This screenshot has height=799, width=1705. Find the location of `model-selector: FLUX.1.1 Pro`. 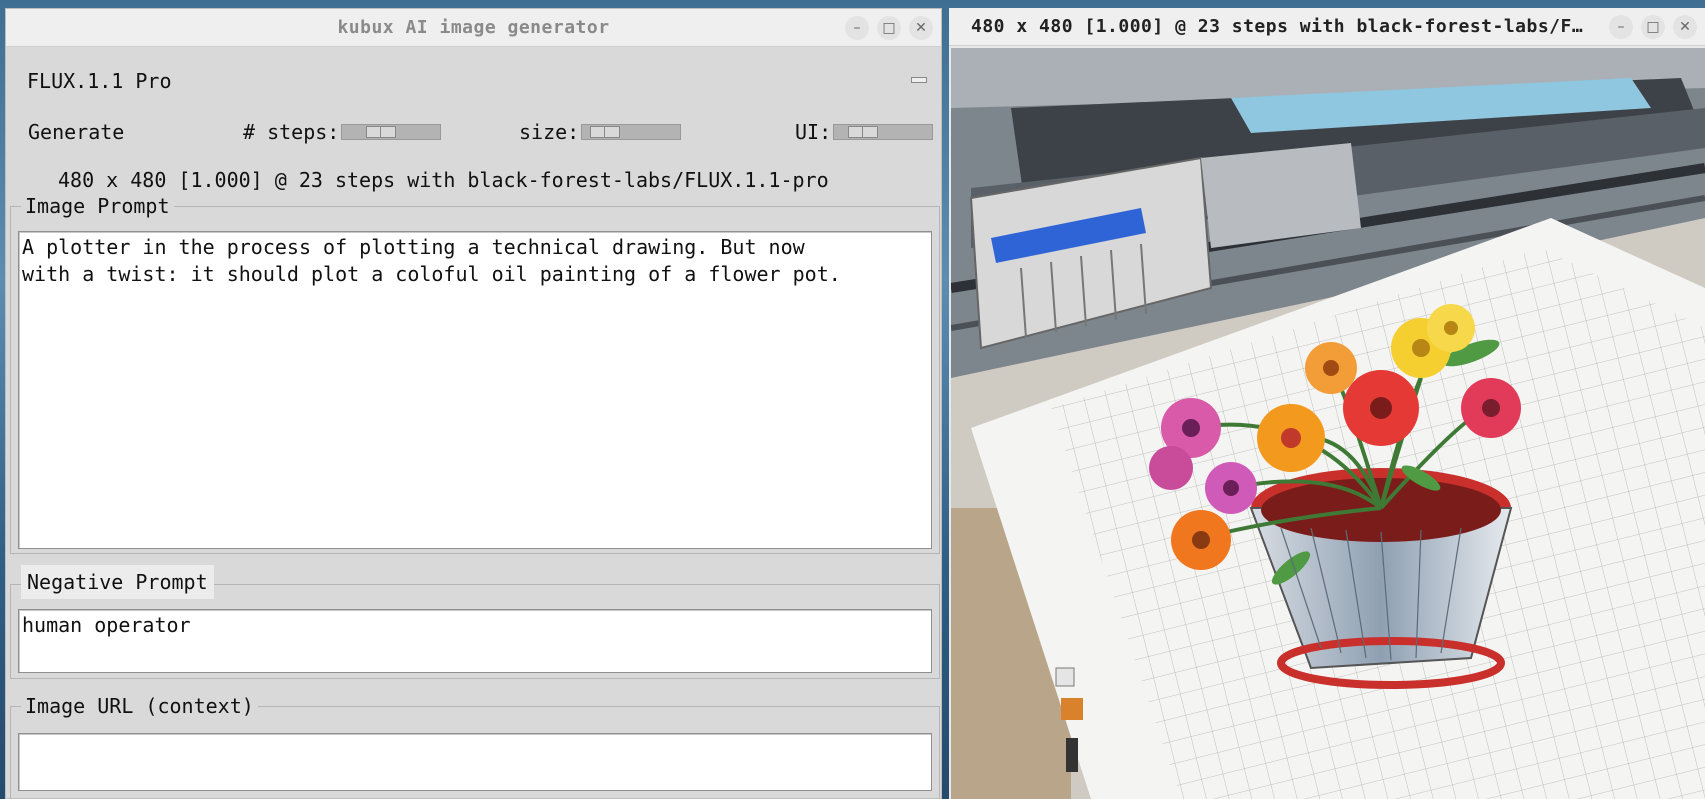

model-selector: FLUX.1.1 Pro is located at coordinates (99, 81).